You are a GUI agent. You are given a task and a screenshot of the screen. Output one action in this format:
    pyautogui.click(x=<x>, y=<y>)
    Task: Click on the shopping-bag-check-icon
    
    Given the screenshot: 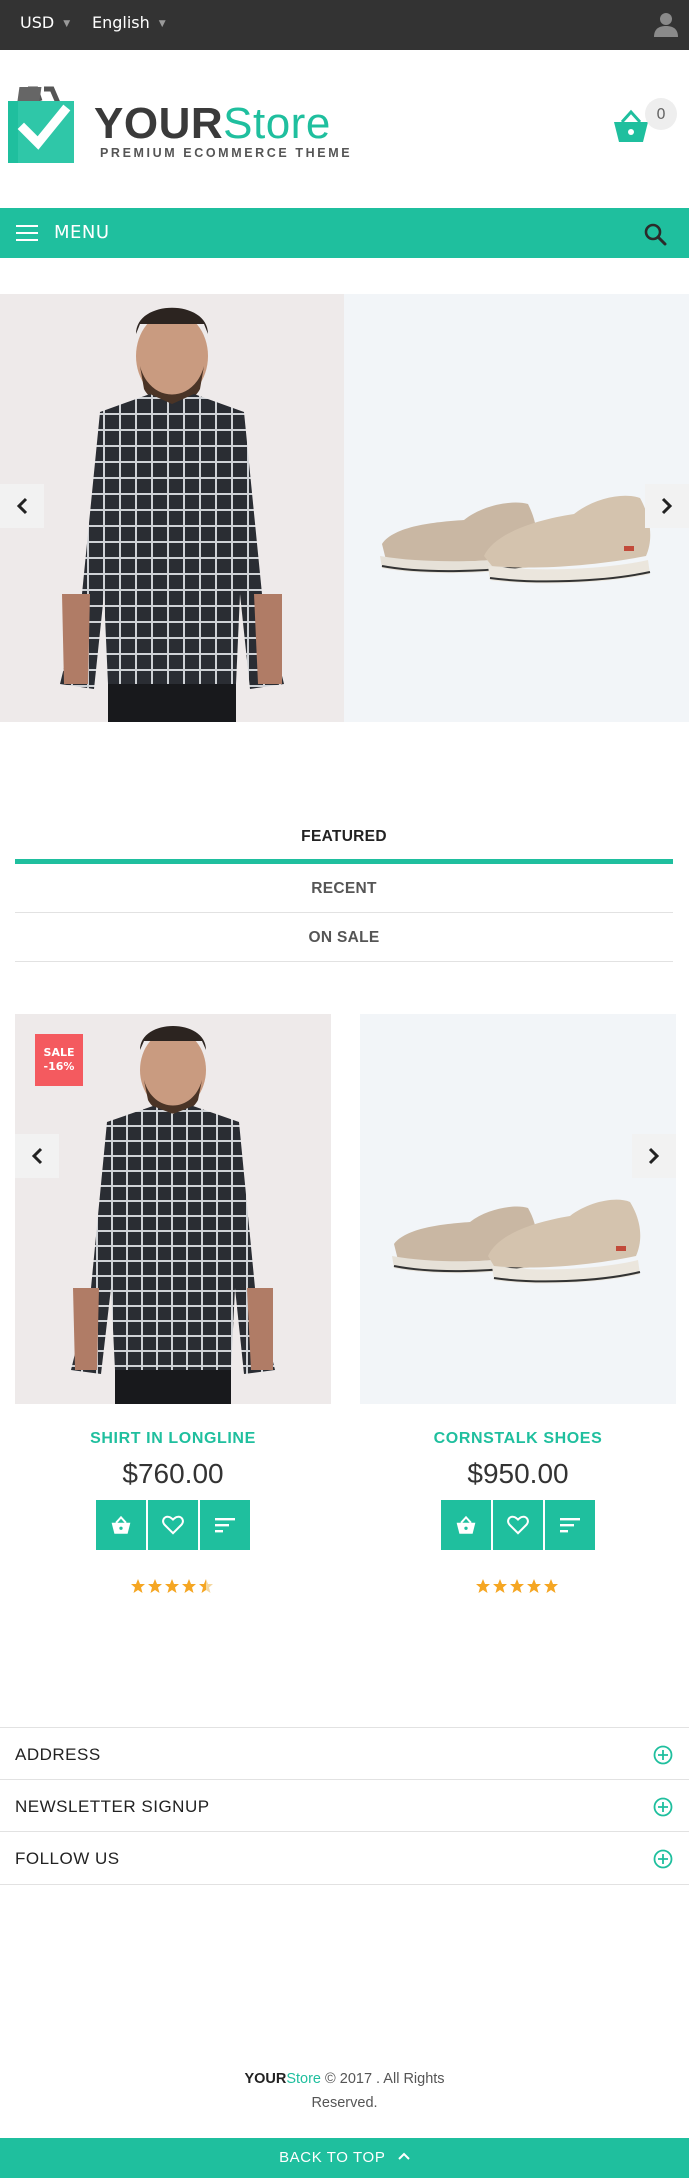 What is the action you would take?
    pyautogui.click(x=44, y=123)
    